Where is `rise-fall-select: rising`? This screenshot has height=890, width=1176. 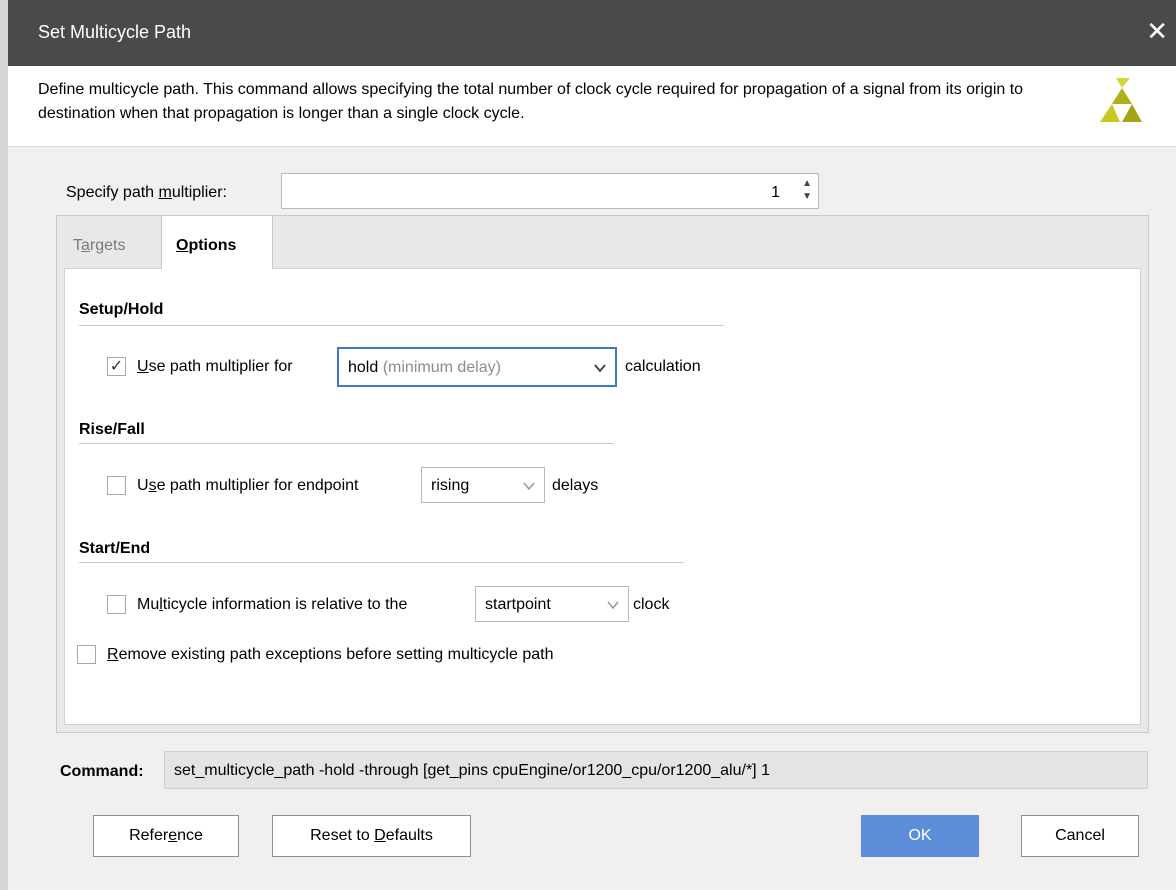
rise-fall-select: rising is located at coordinates (483, 485).